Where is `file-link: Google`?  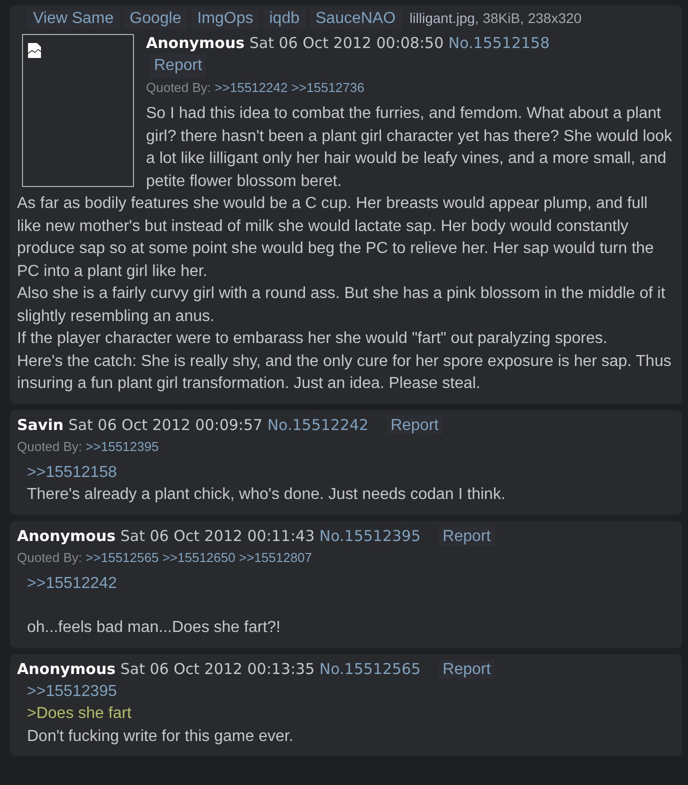
file-link: Google is located at coordinates (156, 19).